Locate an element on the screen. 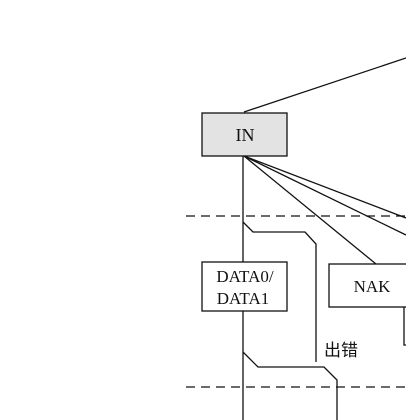  in-token-label: IN is located at coordinates (245, 135).